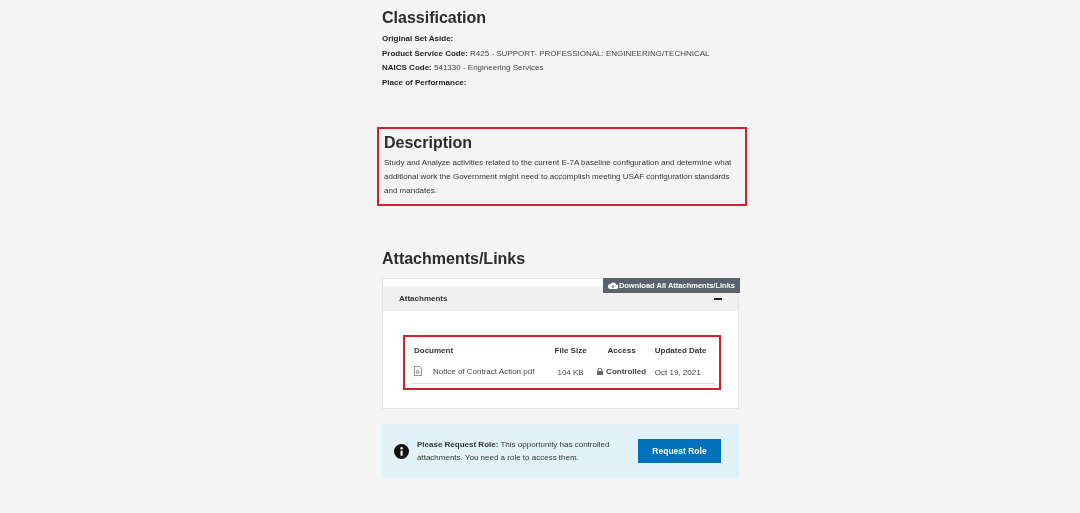 Image resolution: width=1080 pixels, height=513 pixels. What do you see at coordinates (514, 451) in the screenshot?
I see `notice-text: Please Request Role: This opportunity has controlled attachments. You need a role to access them.` at bounding box center [514, 451].